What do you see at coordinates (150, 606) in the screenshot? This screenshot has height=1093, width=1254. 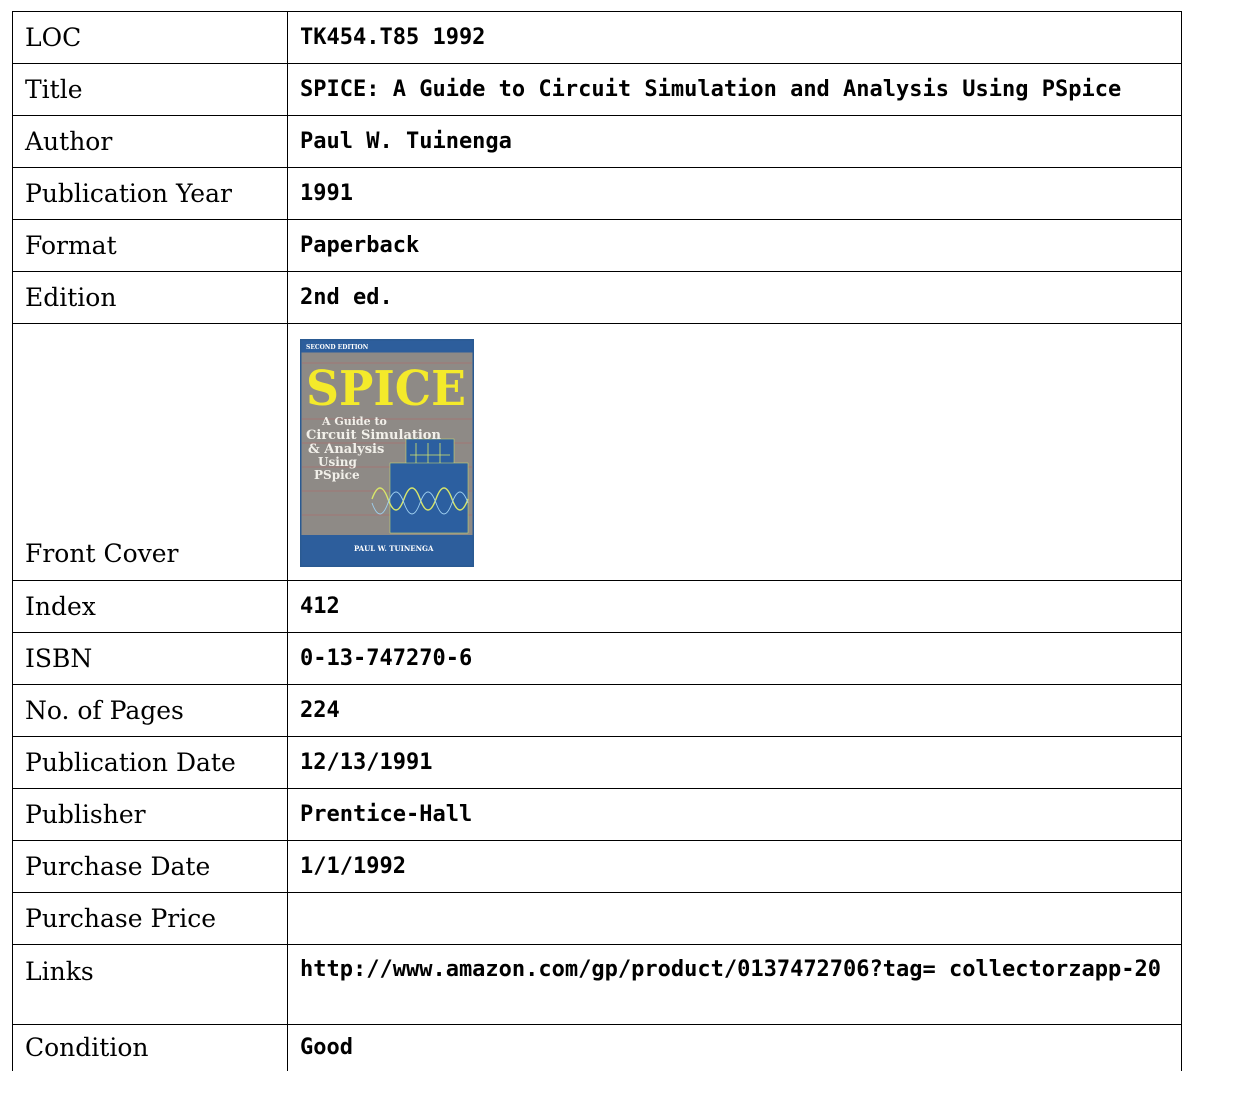 I see `index-label: Index` at bounding box center [150, 606].